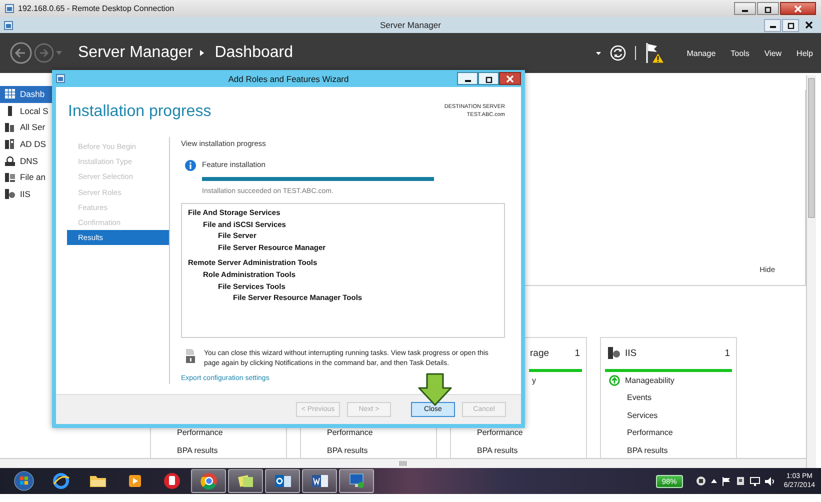  Describe the element at coordinates (435, 389) in the screenshot. I see `down-arrow-icon` at that location.